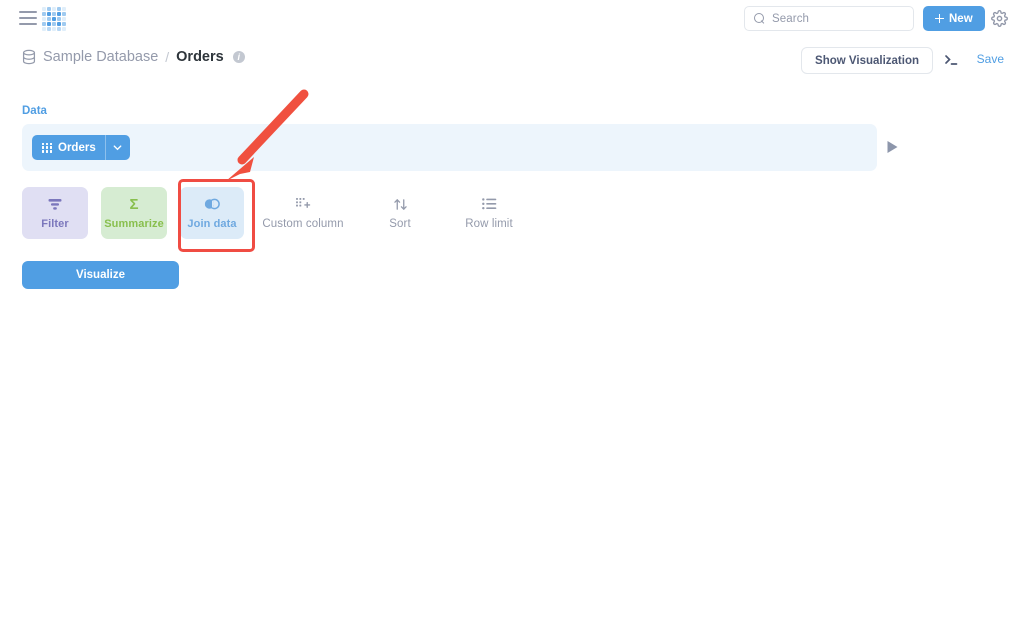  Describe the element at coordinates (212, 223) in the screenshot. I see `join-data-step-label: Join data` at that location.